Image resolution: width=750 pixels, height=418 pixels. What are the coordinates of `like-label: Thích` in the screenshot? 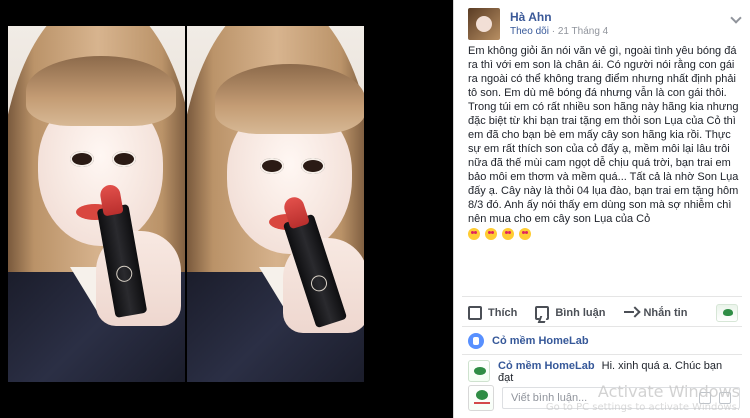 It's located at (503, 313).